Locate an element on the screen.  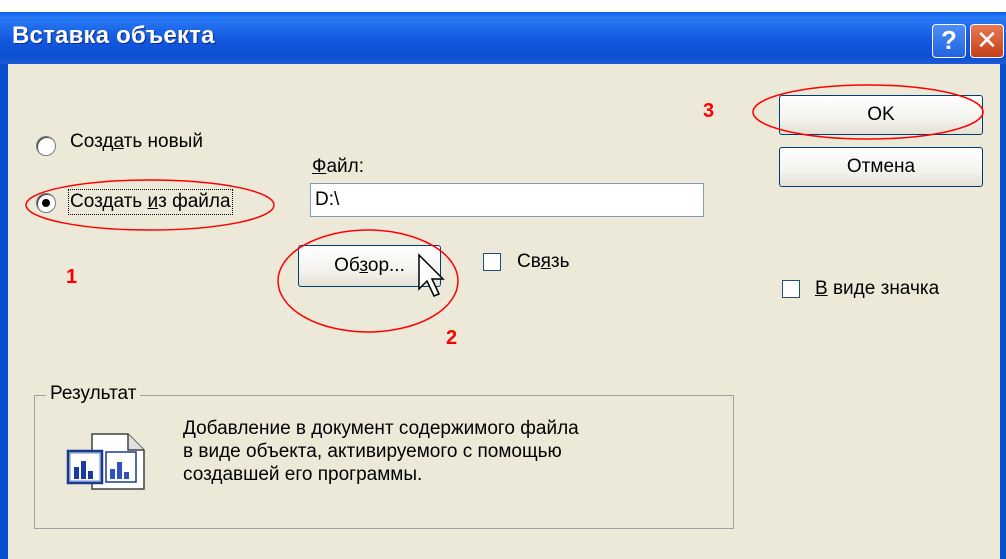
mouse-cursor-icon is located at coordinates (431, 275).